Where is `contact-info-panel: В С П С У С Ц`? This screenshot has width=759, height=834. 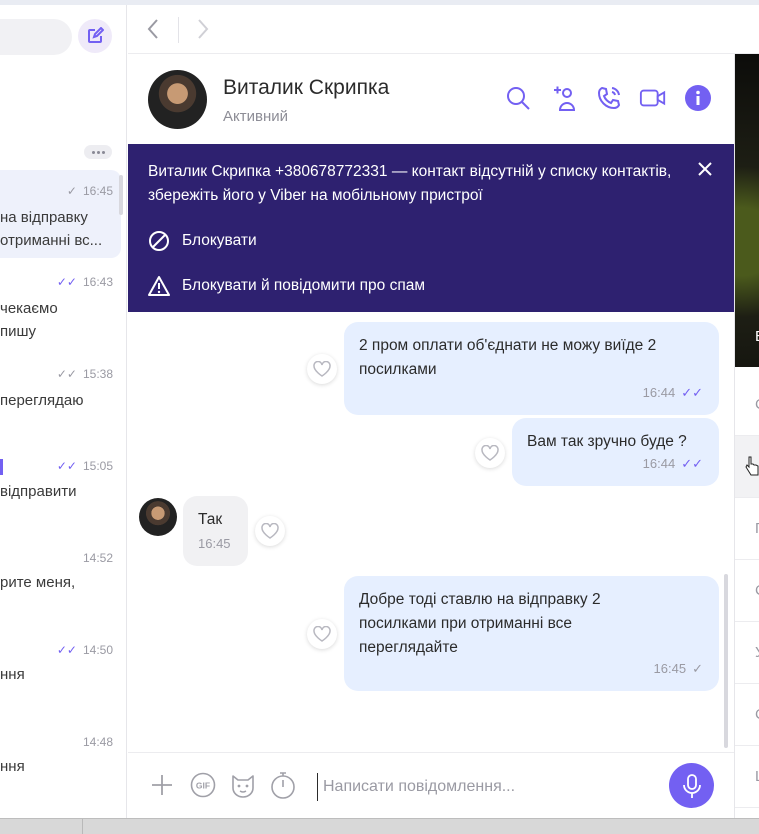
contact-info-panel: В С П С У С Ц is located at coordinates (746, 436).